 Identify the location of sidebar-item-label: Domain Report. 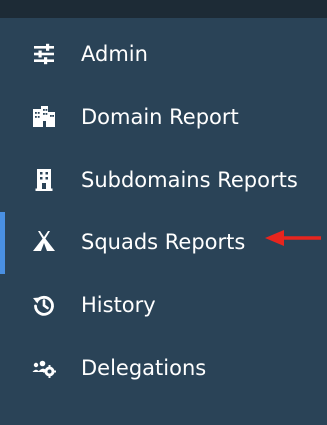
(160, 117).